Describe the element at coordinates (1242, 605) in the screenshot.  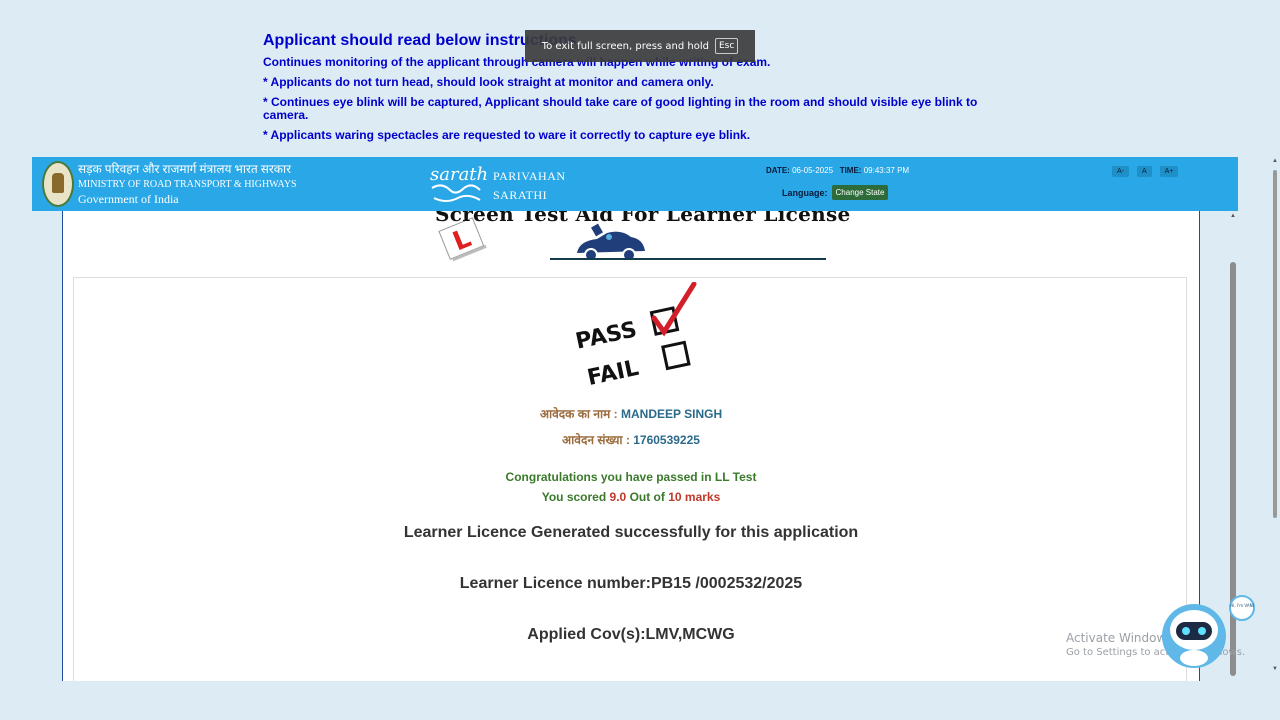
I see `chatbot-bubble-text: Hi, I'm VANI` at that location.